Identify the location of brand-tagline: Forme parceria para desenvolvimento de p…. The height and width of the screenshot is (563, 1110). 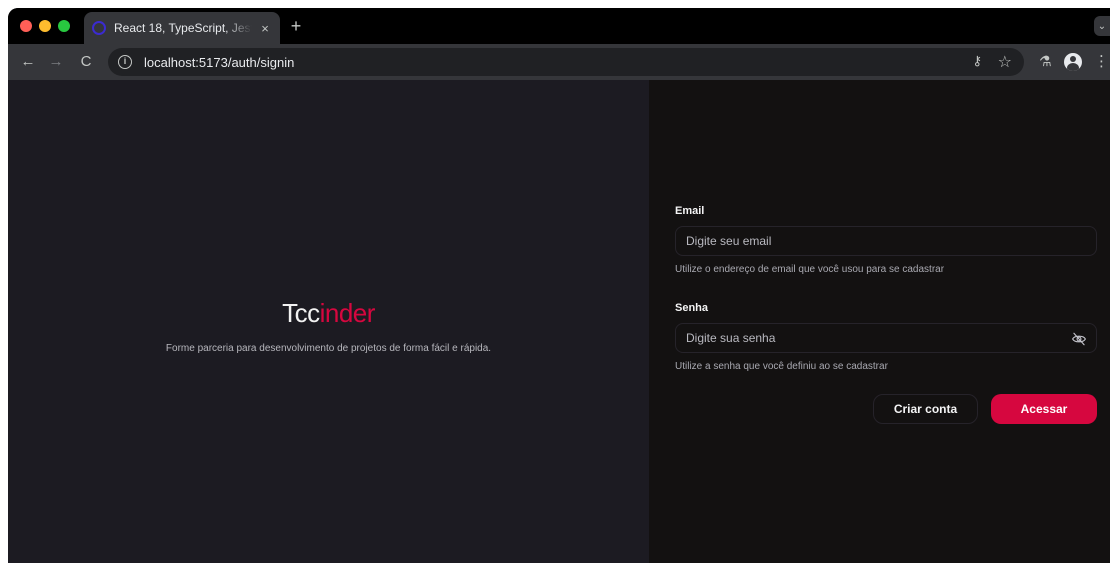
(328, 348).